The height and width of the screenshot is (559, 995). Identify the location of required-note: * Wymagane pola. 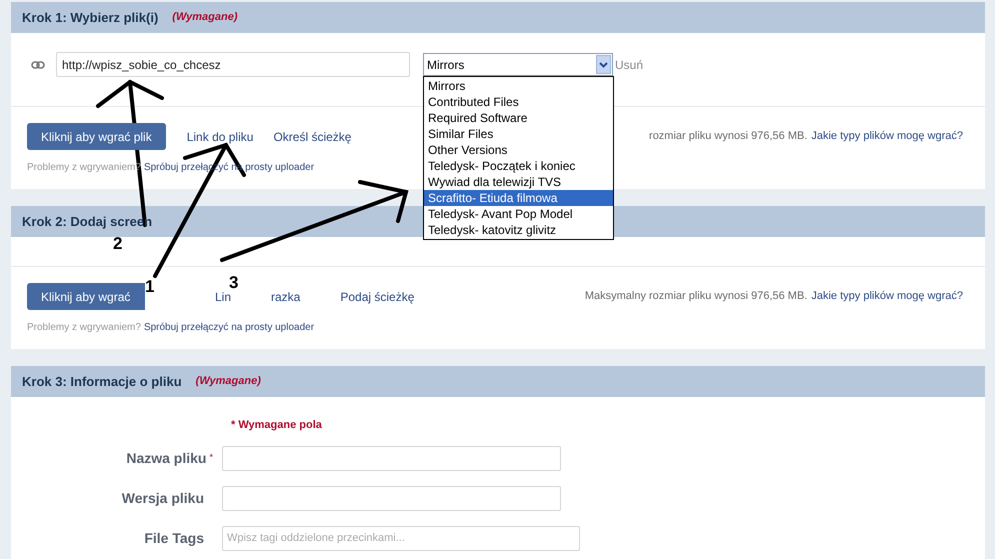
(276, 425).